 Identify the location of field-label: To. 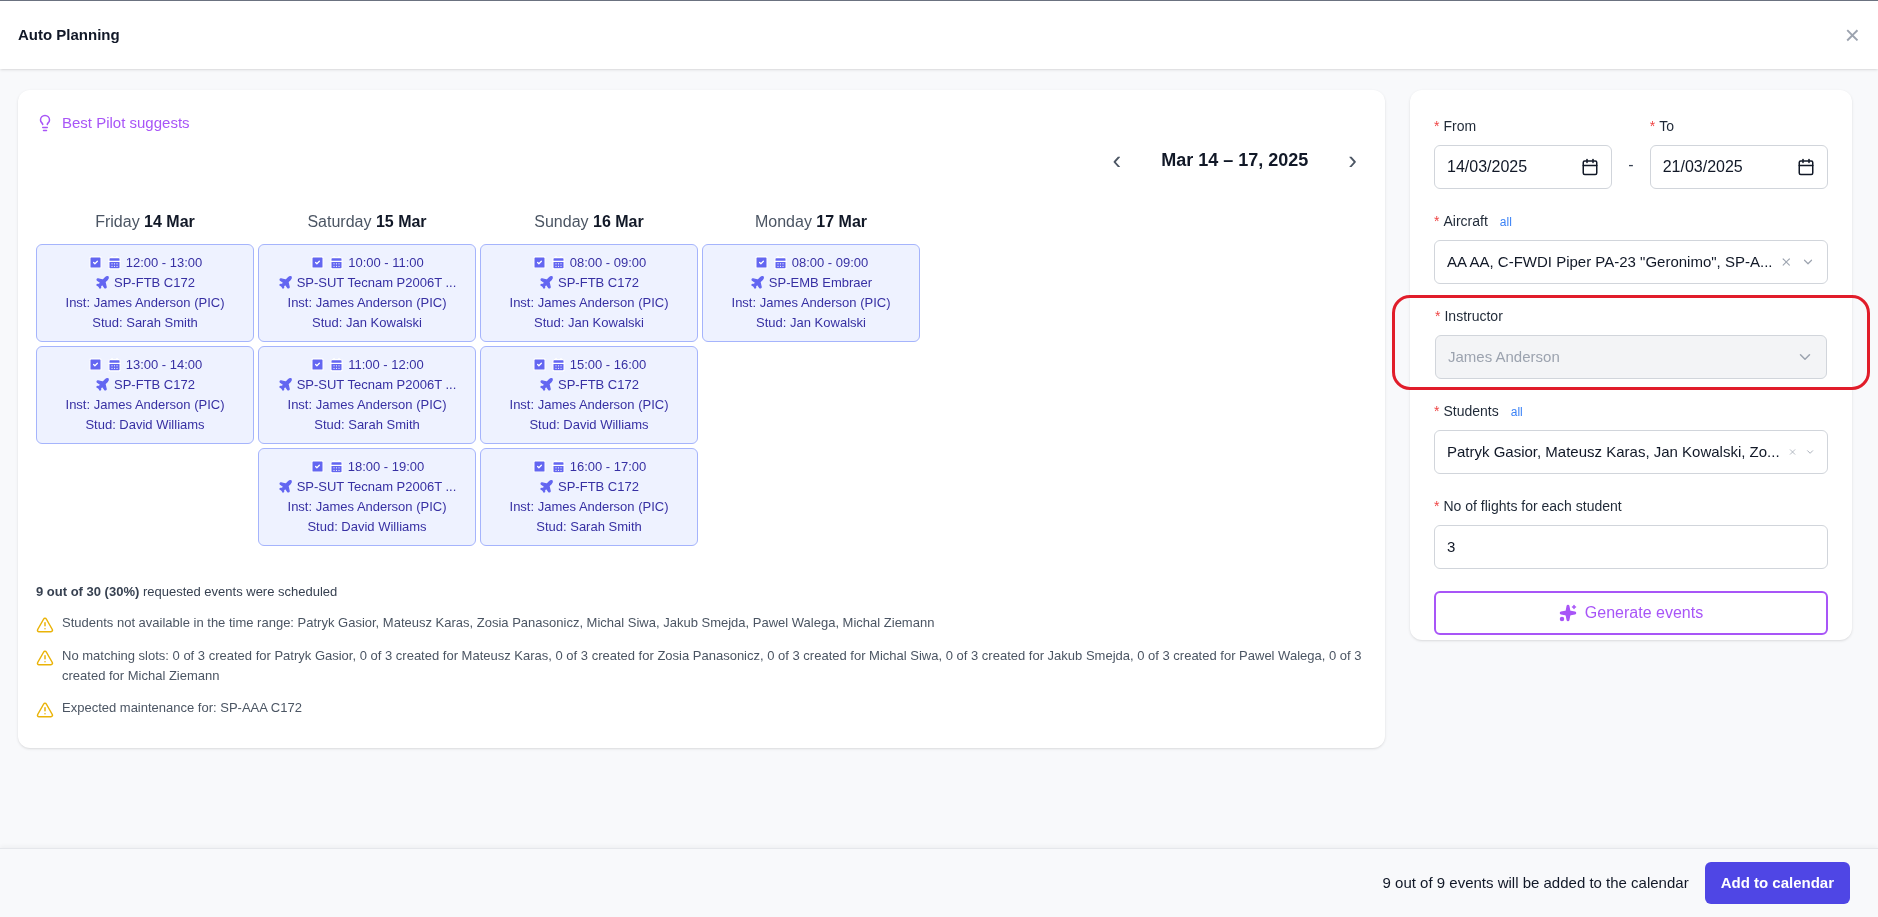
(1666, 126).